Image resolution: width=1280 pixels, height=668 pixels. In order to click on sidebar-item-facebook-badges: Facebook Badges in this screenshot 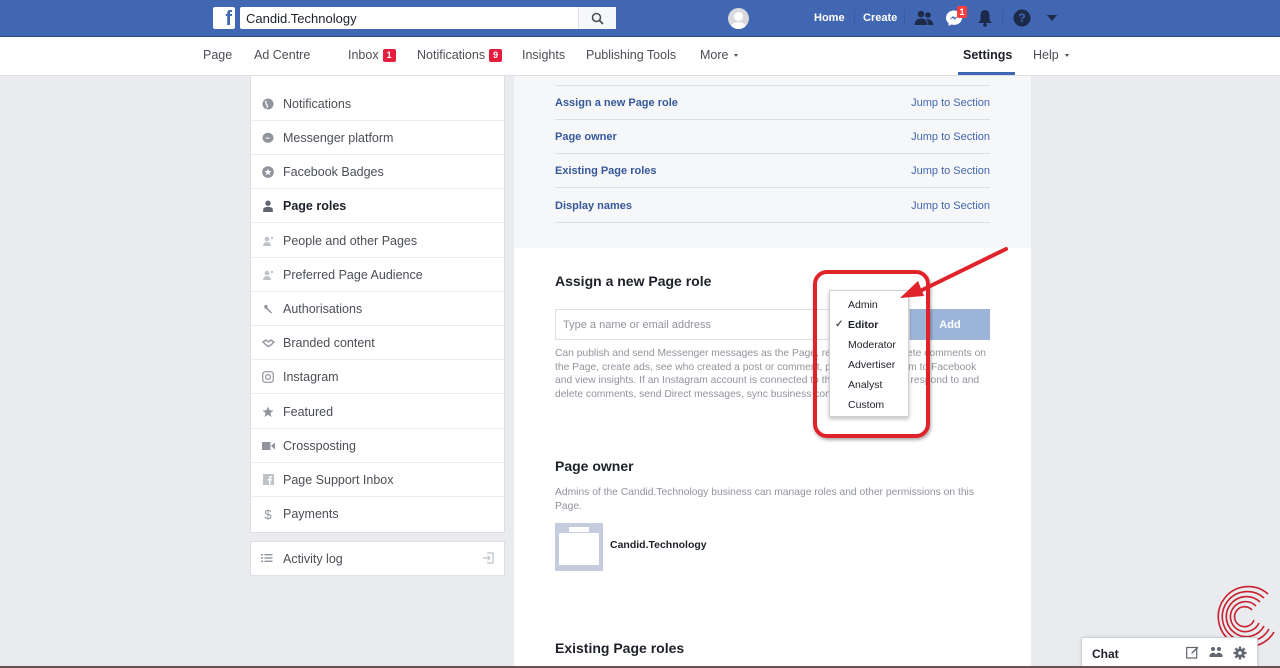, I will do `click(377, 172)`.